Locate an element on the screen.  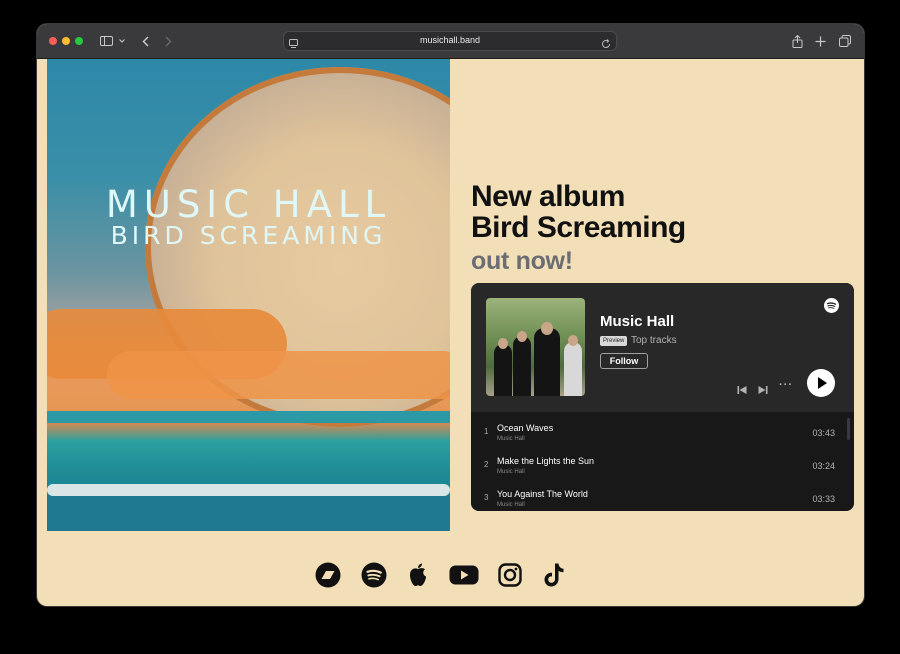
artist-photo is located at coordinates (535, 347).